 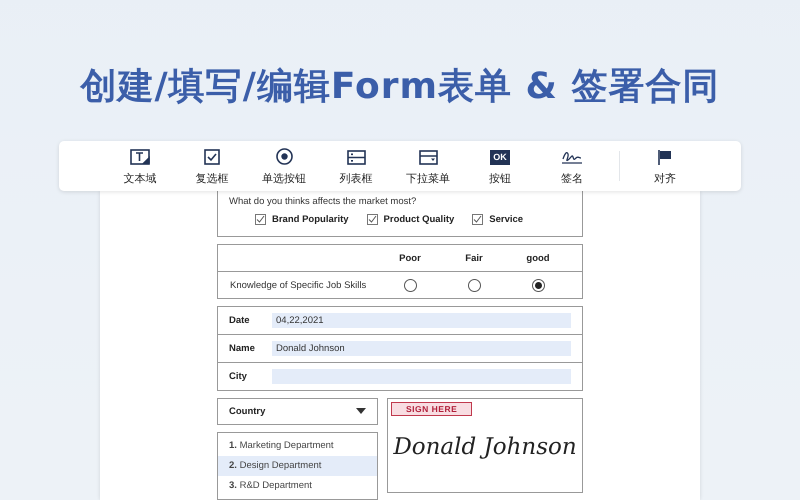 What do you see at coordinates (302, 219) in the screenshot?
I see `checkbox-option: Brand Popularity` at bounding box center [302, 219].